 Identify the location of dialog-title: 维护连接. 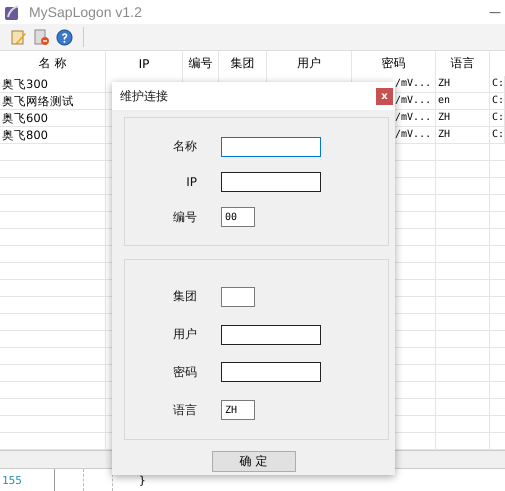
(144, 96).